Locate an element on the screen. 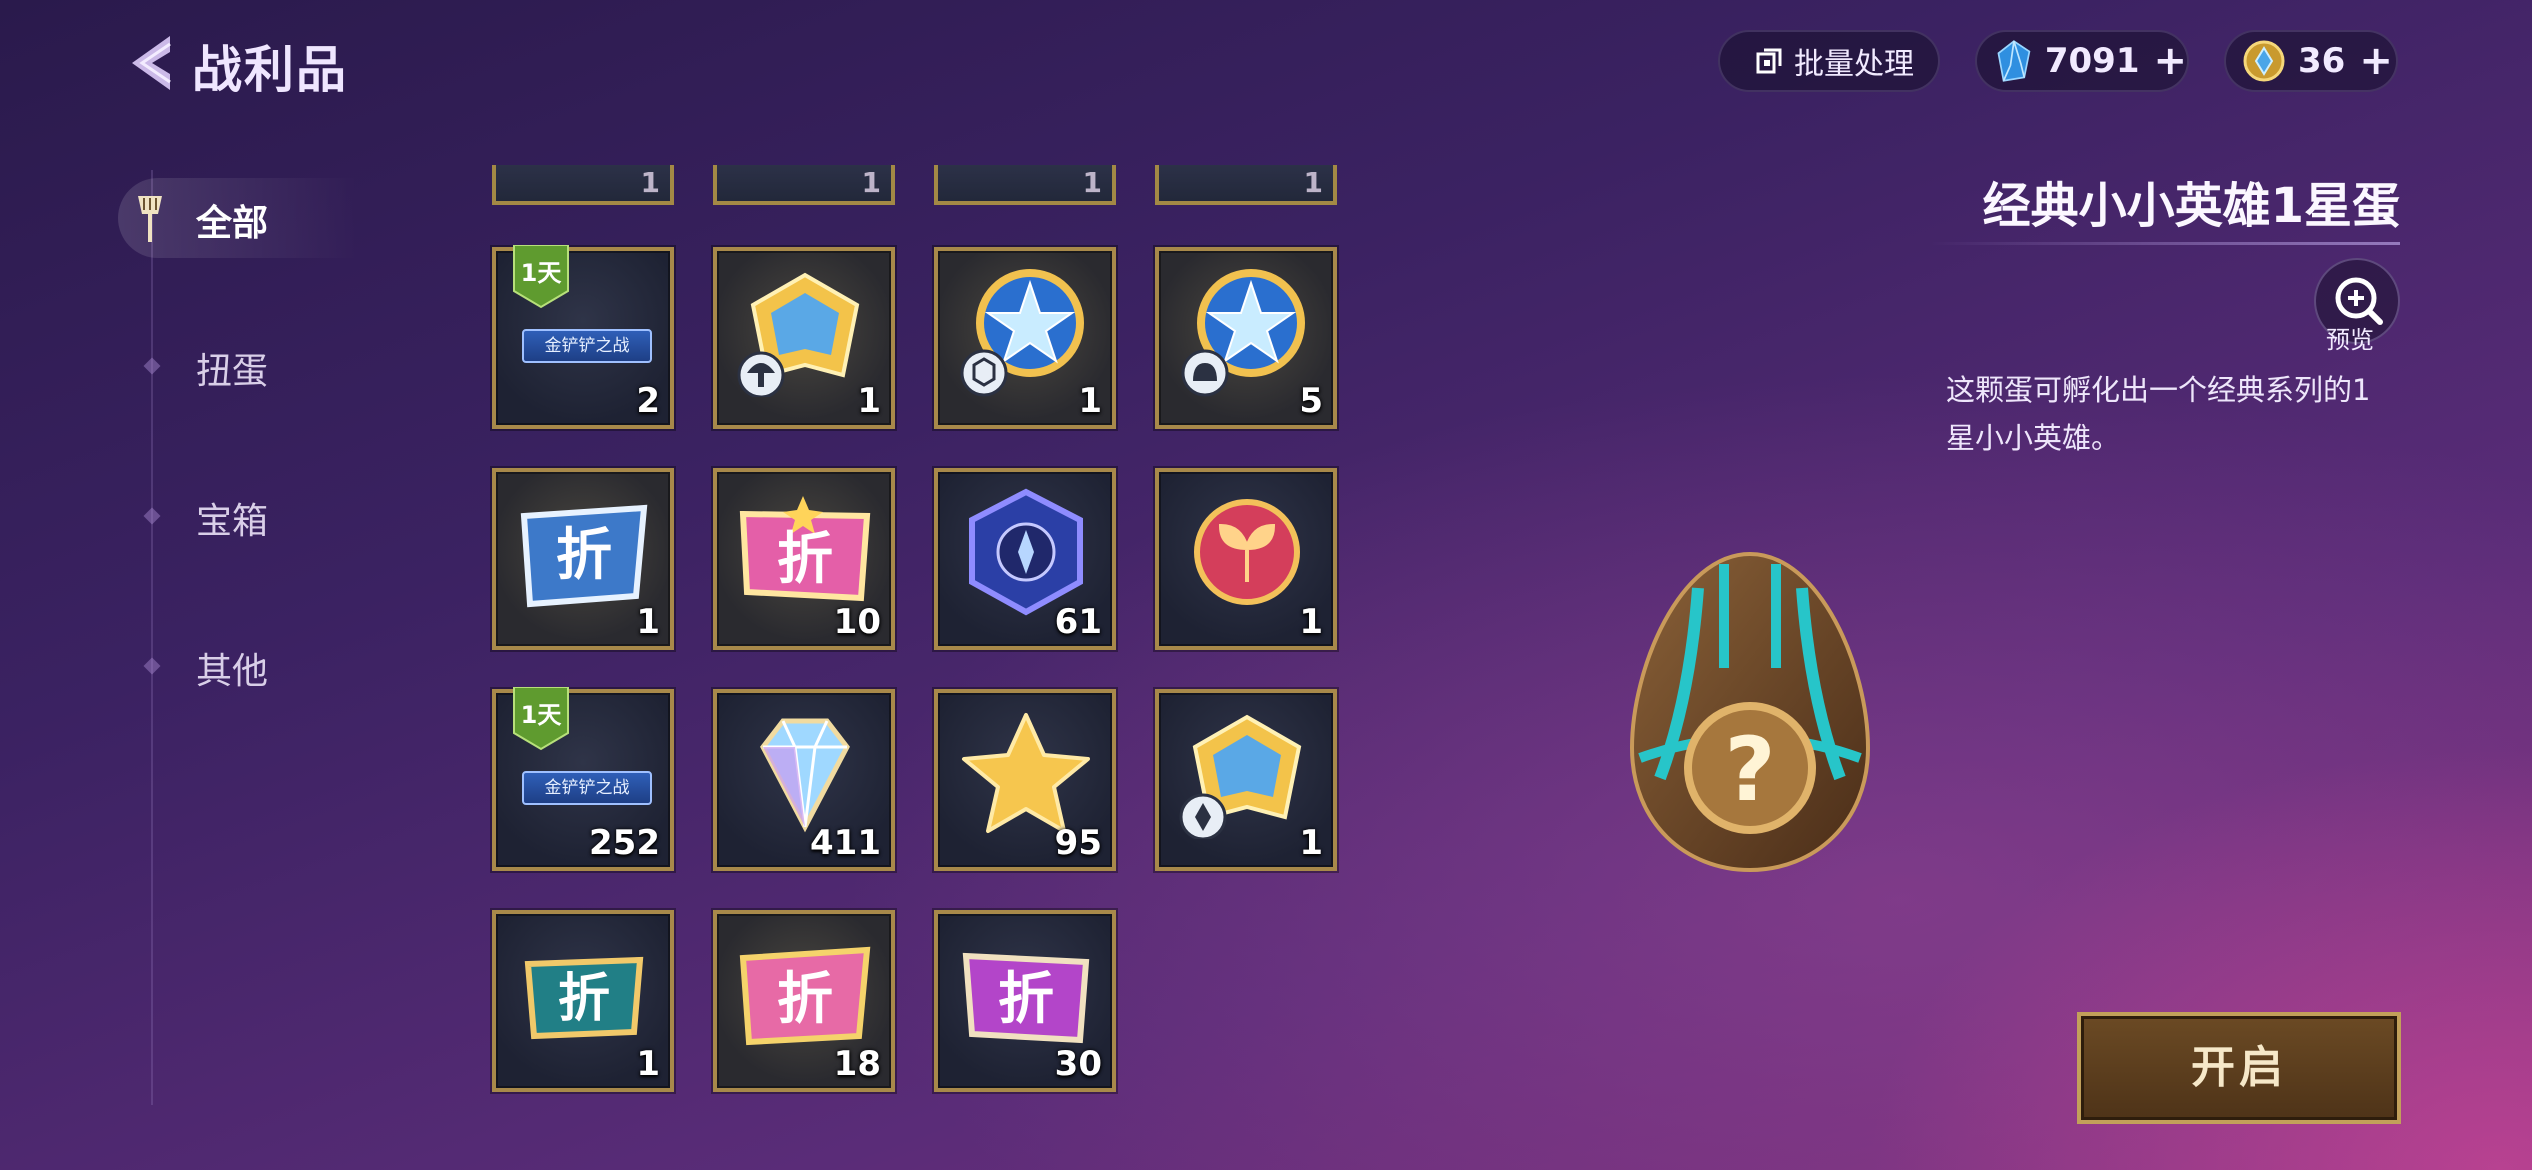  hero-egg-icon: ? is located at coordinates (1750, 712).